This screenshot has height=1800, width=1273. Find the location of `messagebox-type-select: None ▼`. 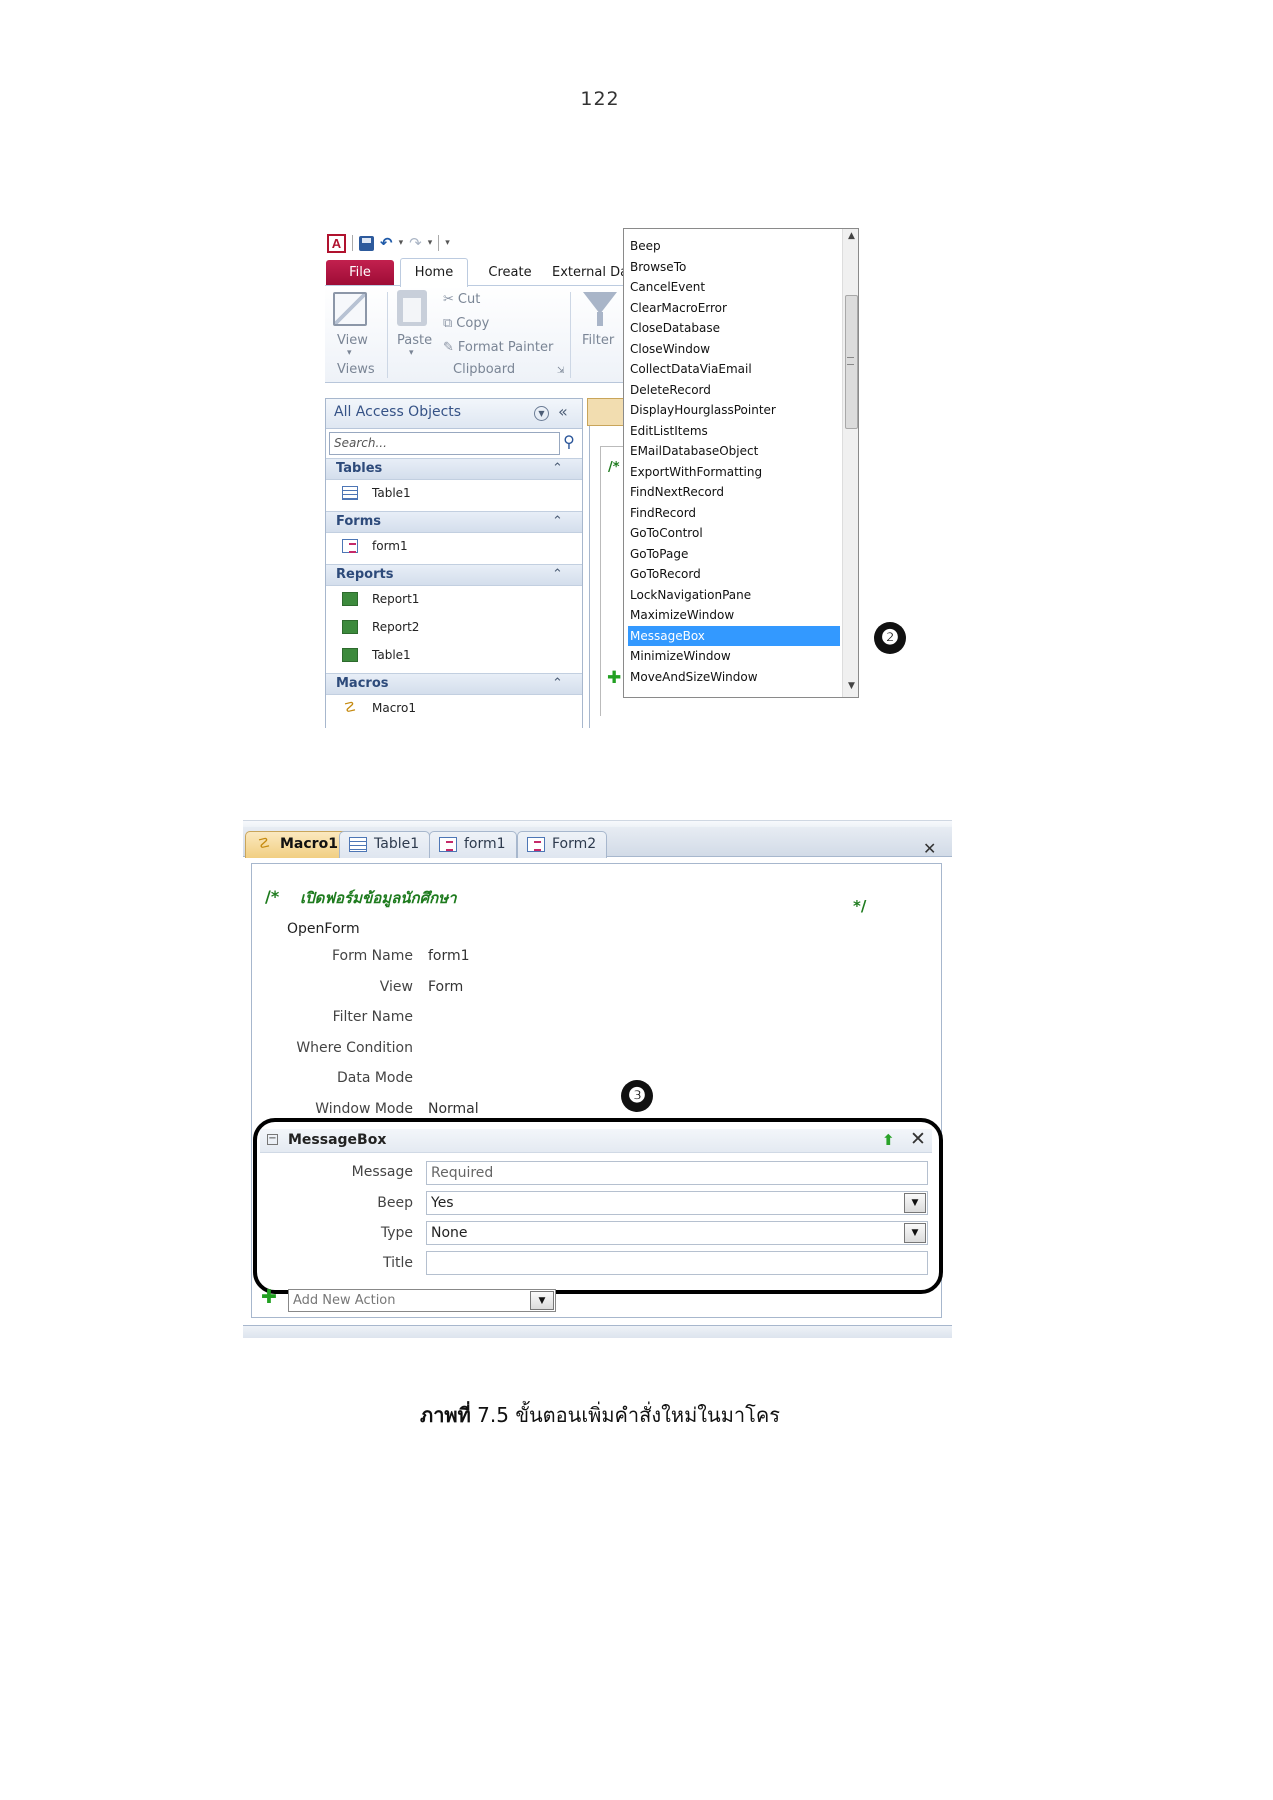

messagebox-type-select: None ▼ is located at coordinates (677, 1233).